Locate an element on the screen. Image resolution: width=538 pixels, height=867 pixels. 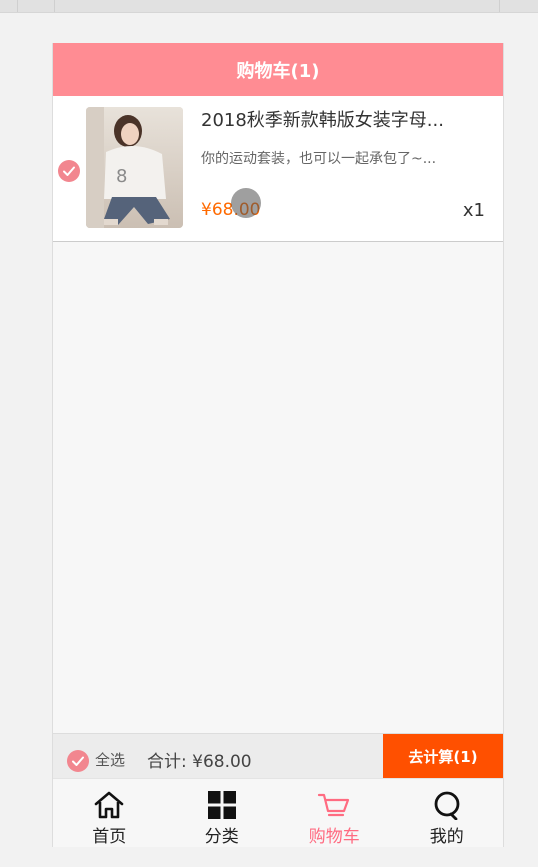
grid-icon is located at coordinates (222, 805).